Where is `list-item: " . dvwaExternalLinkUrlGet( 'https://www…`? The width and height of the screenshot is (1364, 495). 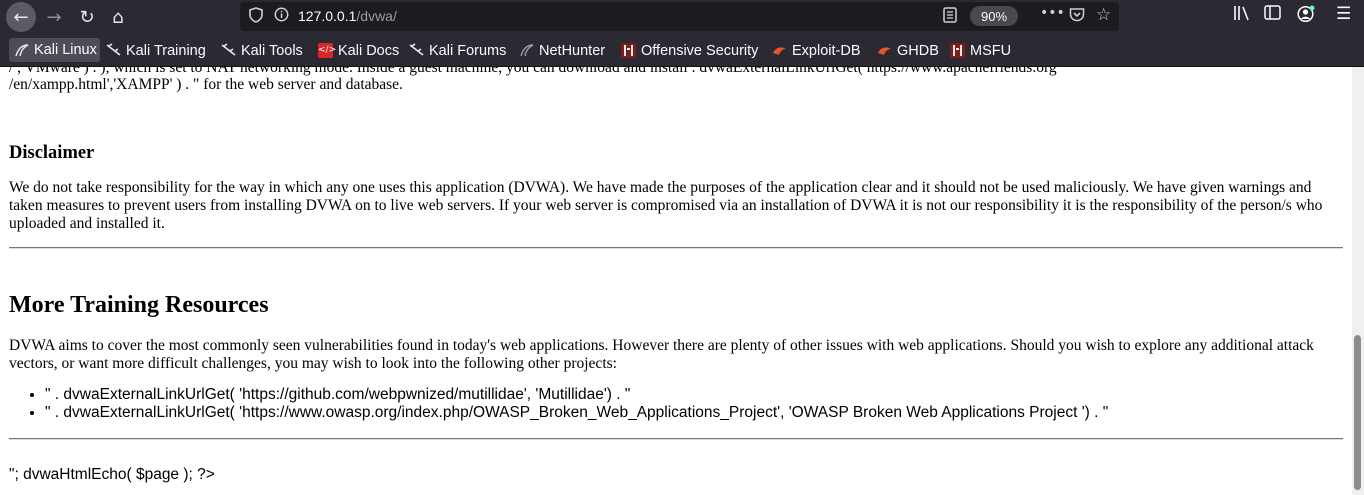 list-item: " . dvwaExternalLinkUrlGet( 'https://www… is located at coordinates (576, 413).